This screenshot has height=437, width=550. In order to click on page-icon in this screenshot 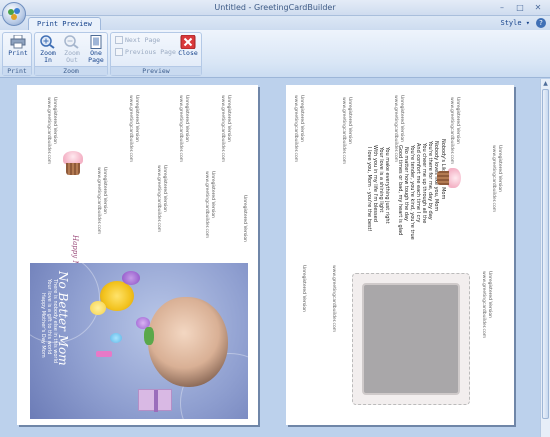, I will do `click(96, 42)`.